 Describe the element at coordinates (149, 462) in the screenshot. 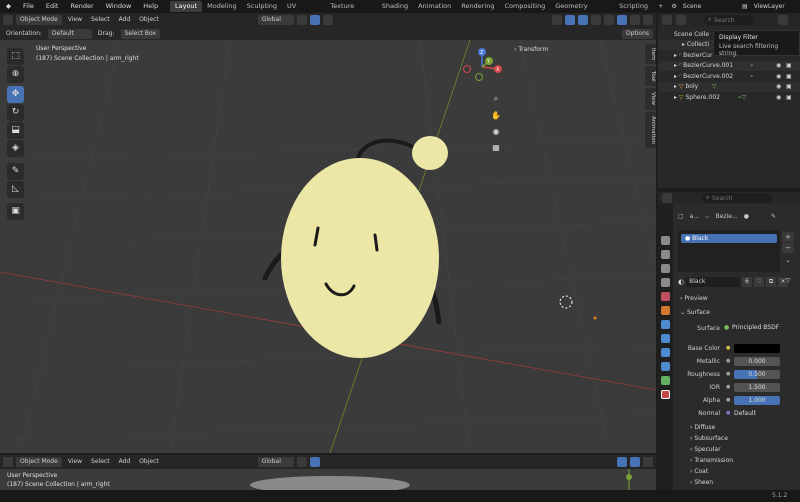

I see `bottom-menu-object: Object` at that location.